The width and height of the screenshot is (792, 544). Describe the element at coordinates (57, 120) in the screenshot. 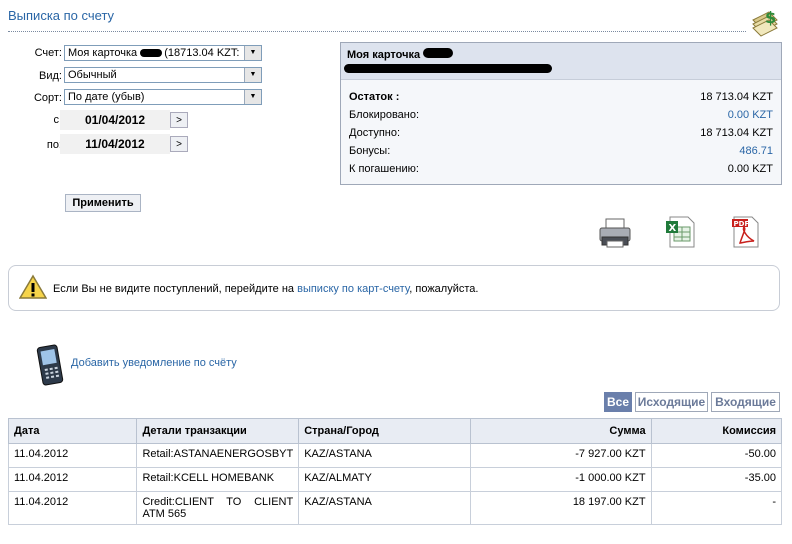

I see `from-label: с:` at that location.